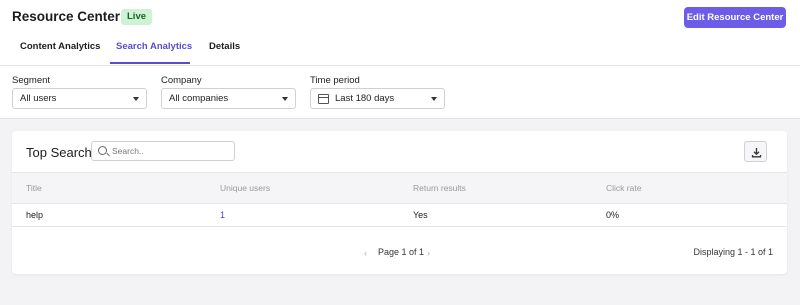 Image resolution: width=800 pixels, height=305 pixels. I want to click on column-header-click-rate: Click rate, so click(623, 188).